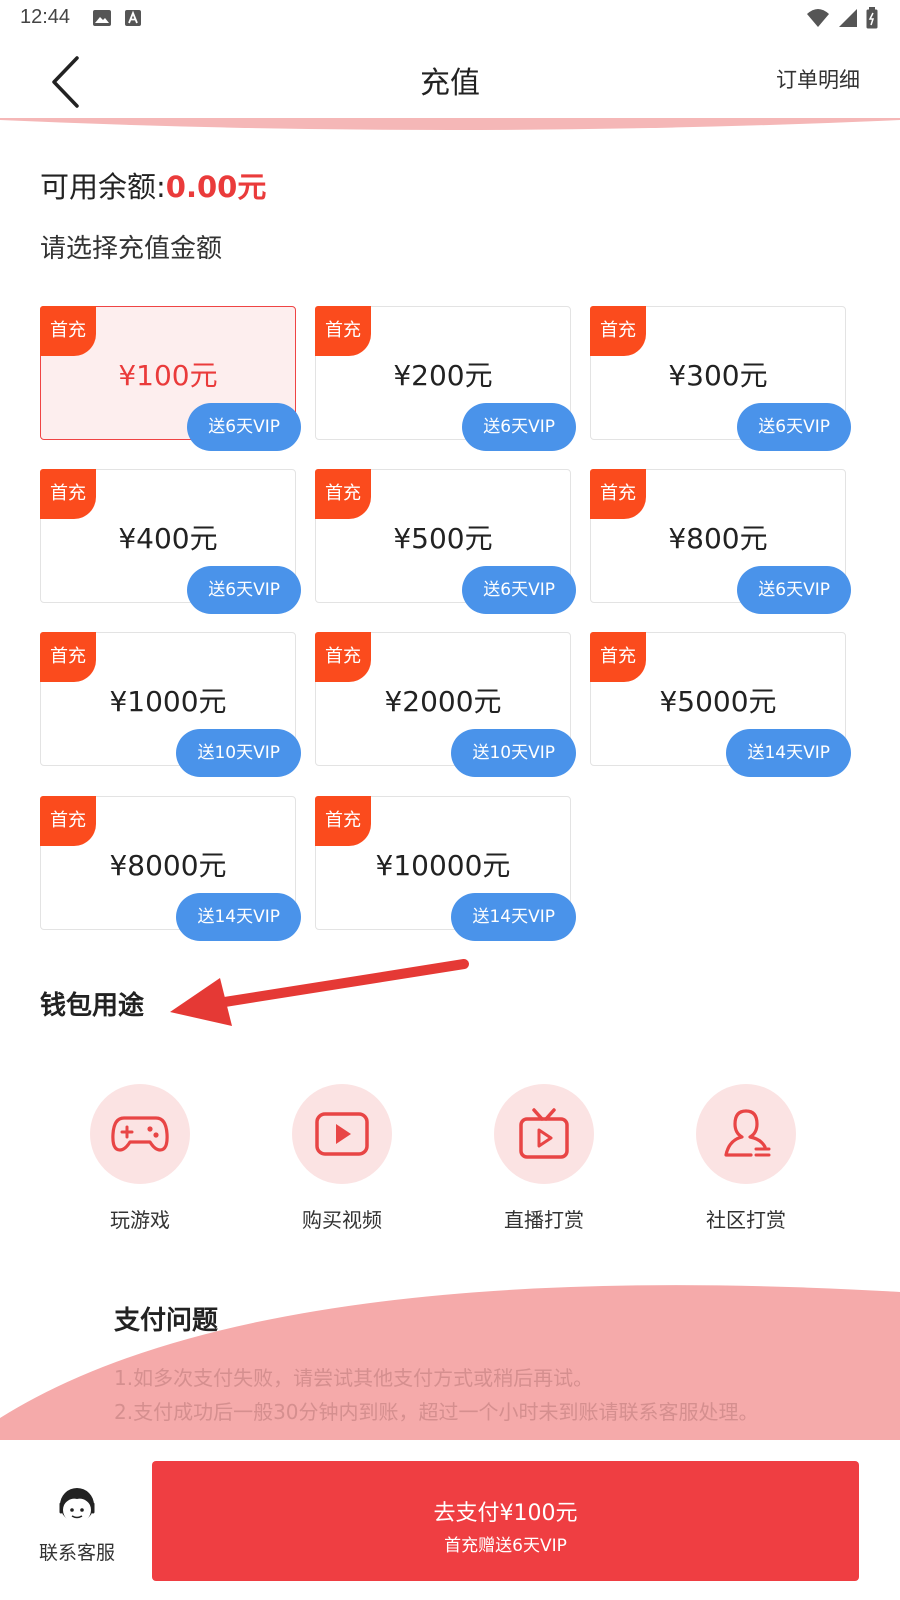 The image size is (900, 1600). I want to click on use-community-reward: 社区打赏, so click(746, 1158).